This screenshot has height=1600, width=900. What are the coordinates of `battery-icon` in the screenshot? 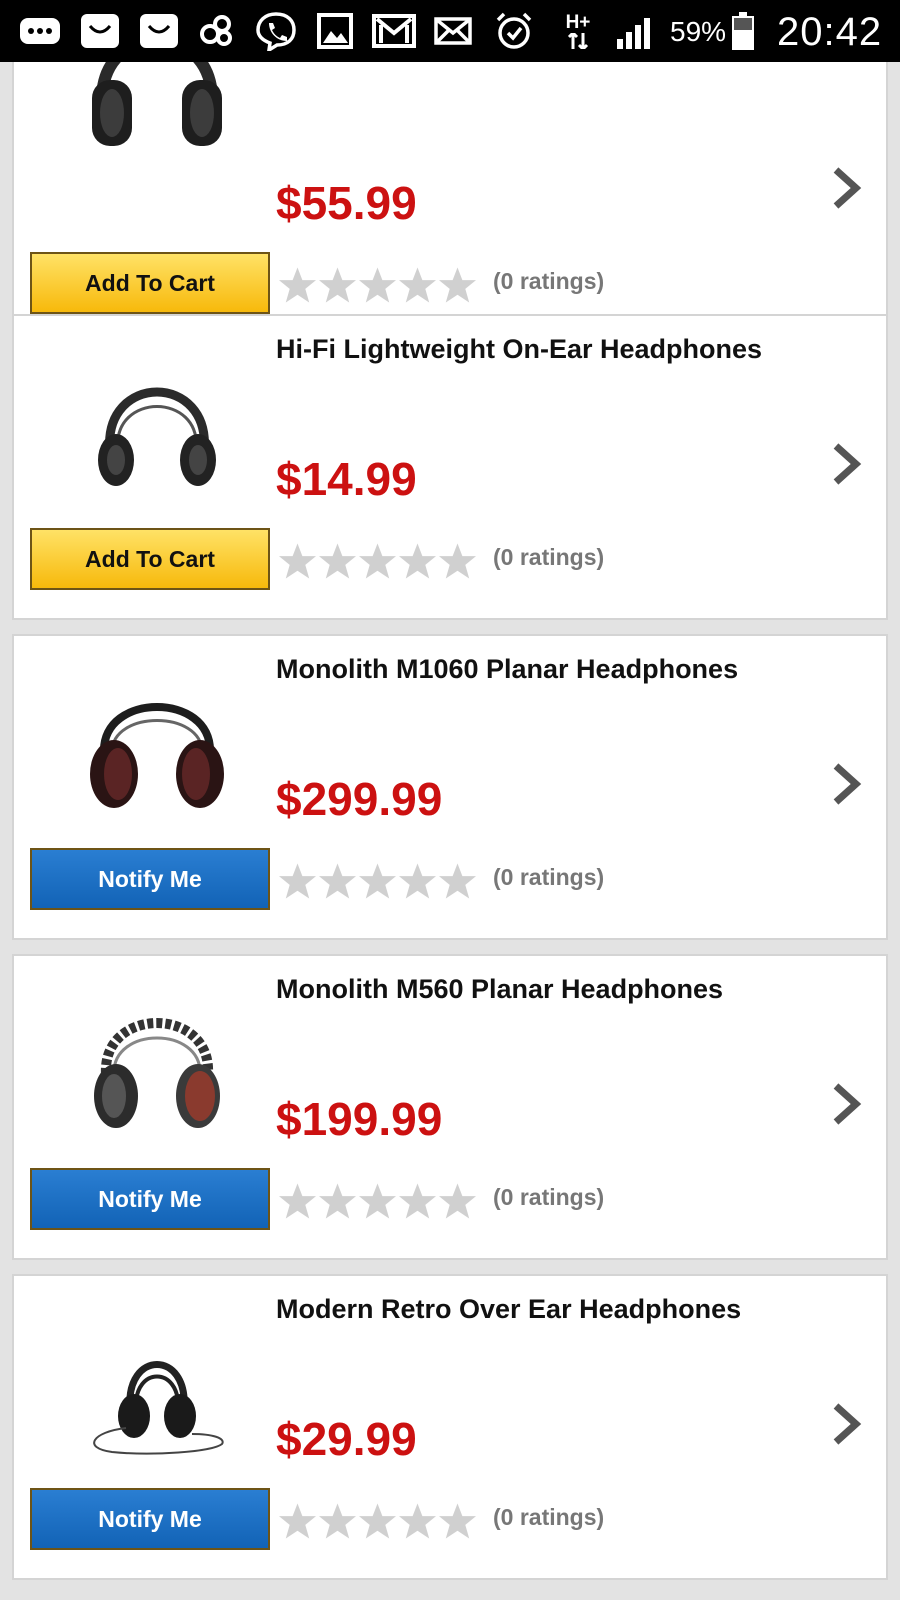 It's located at (743, 31).